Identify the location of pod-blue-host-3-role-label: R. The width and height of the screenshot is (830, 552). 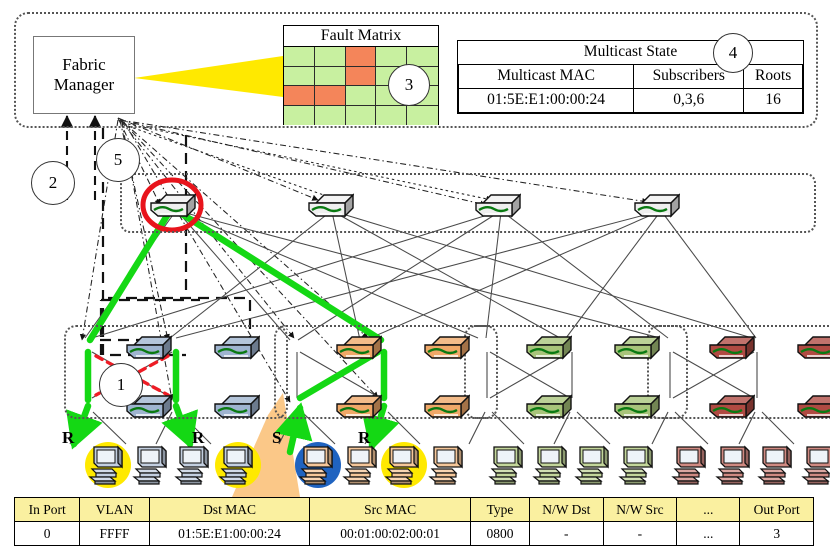
(198, 437).